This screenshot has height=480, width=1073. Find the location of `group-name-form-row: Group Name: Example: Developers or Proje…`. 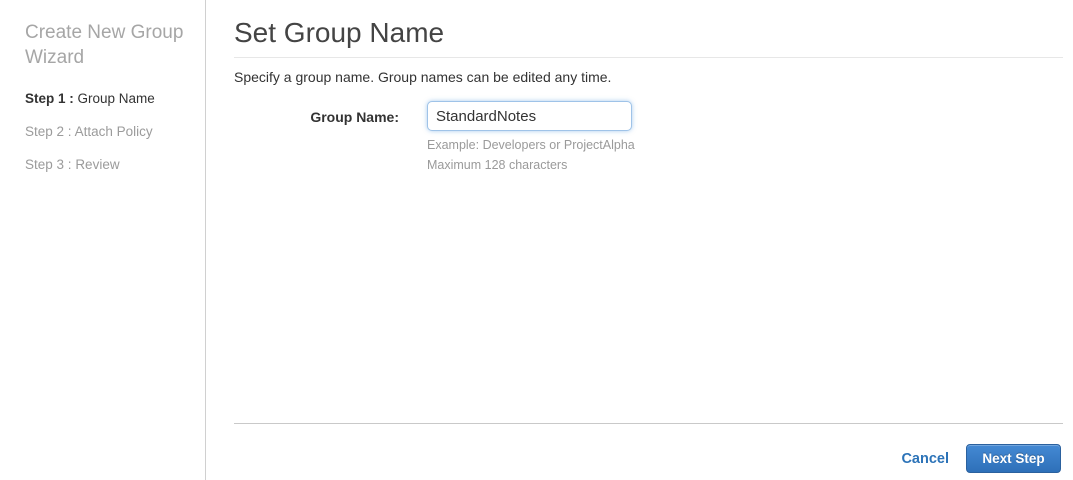

group-name-form-row: Group Name: Example: Developers or Proje… is located at coordinates (648, 137).